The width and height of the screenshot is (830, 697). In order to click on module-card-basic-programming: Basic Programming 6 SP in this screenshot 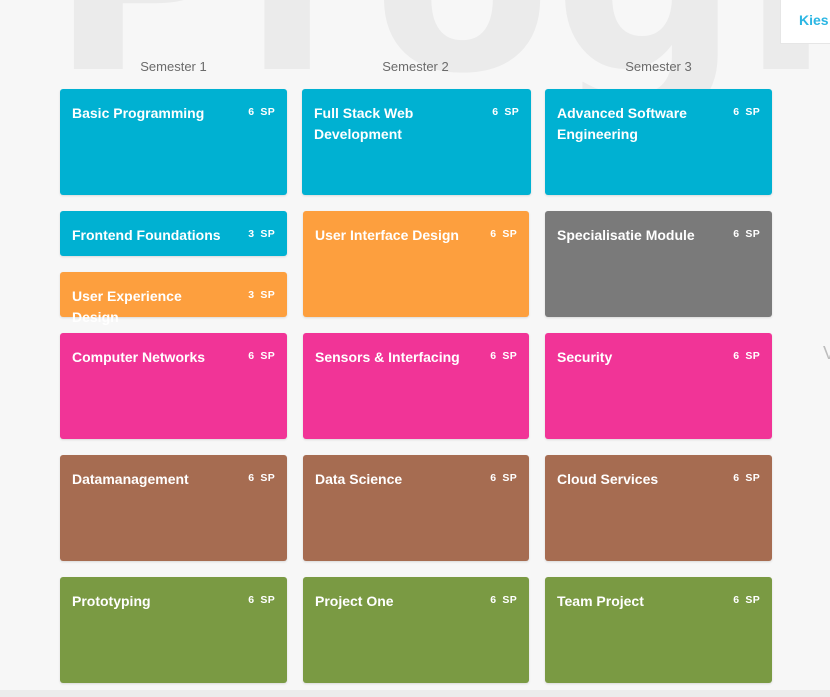, I will do `click(173, 142)`.